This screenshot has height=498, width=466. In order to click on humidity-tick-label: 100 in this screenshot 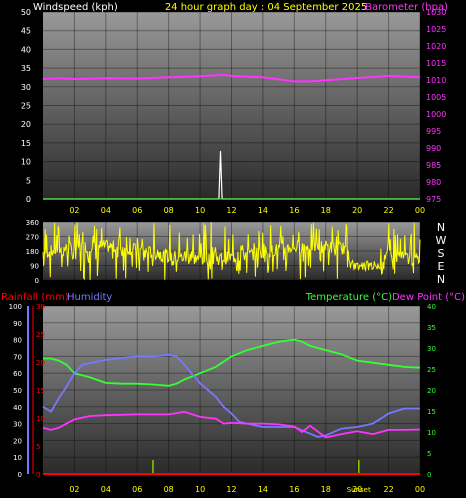, I will do `click(15, 307)`.